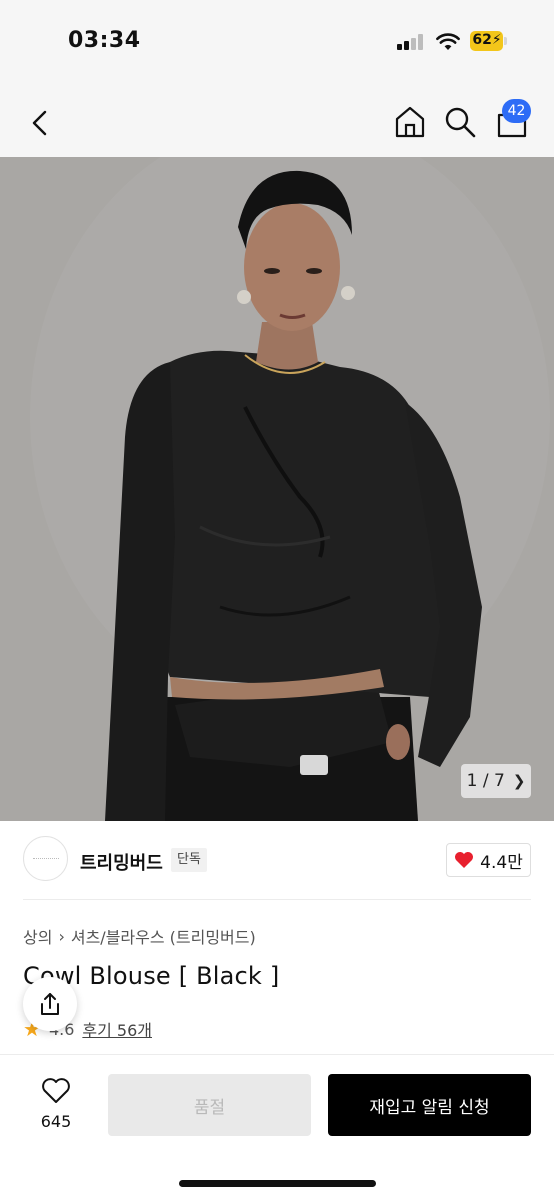  What do you see at coordinates (45, 858) in the screenshot?
I see `brand-logo` at bounding box center [45, 858].